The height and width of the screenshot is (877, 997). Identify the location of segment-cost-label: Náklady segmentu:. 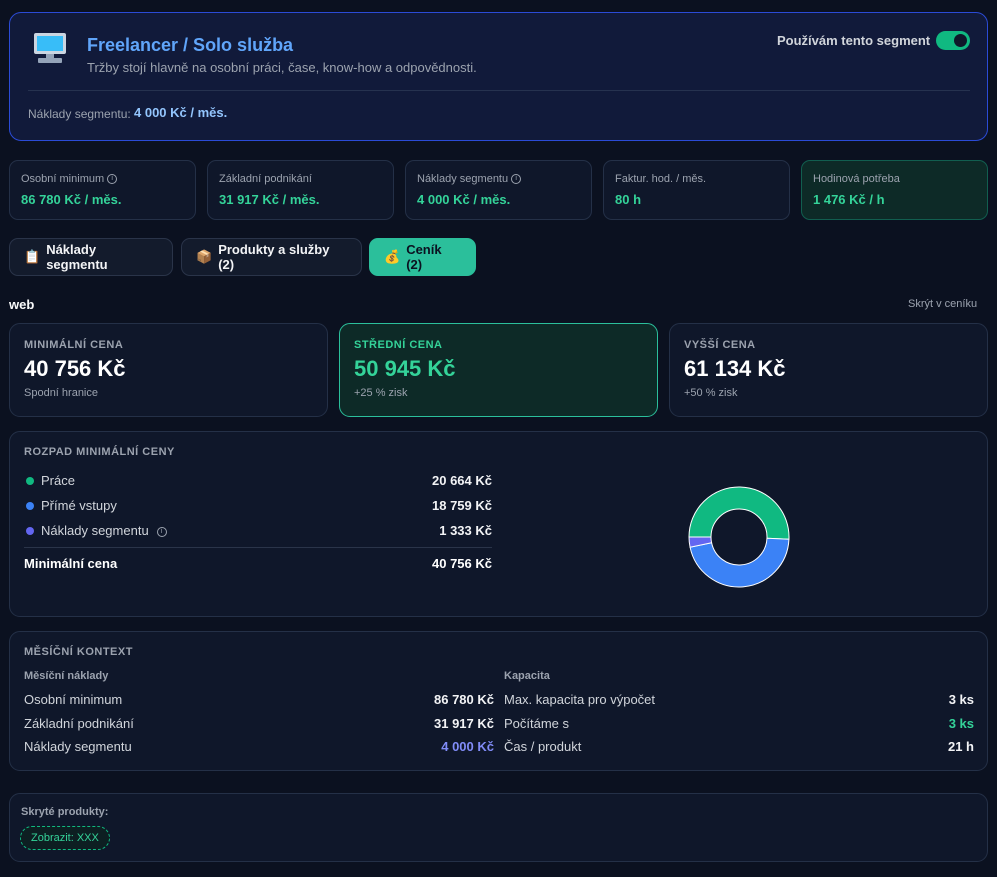
(79, 114).